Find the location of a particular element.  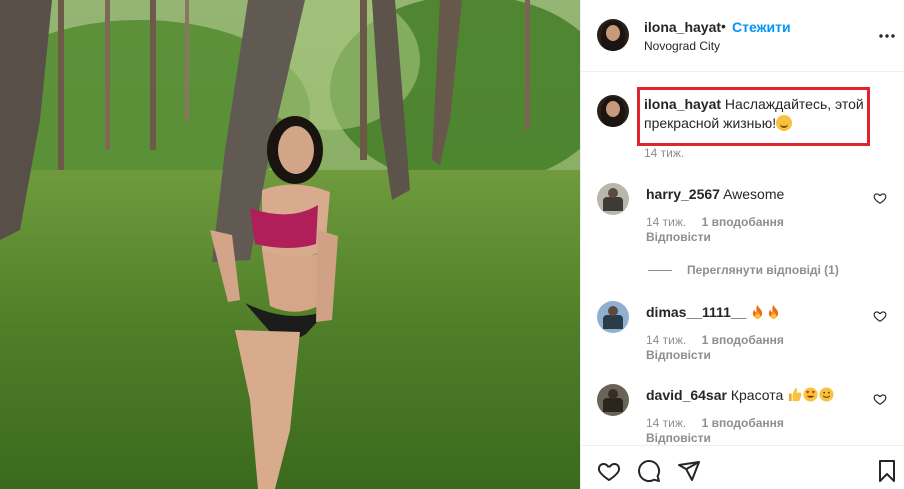

comment-text: david_64sar Красота is located at coordinates (740, 395).